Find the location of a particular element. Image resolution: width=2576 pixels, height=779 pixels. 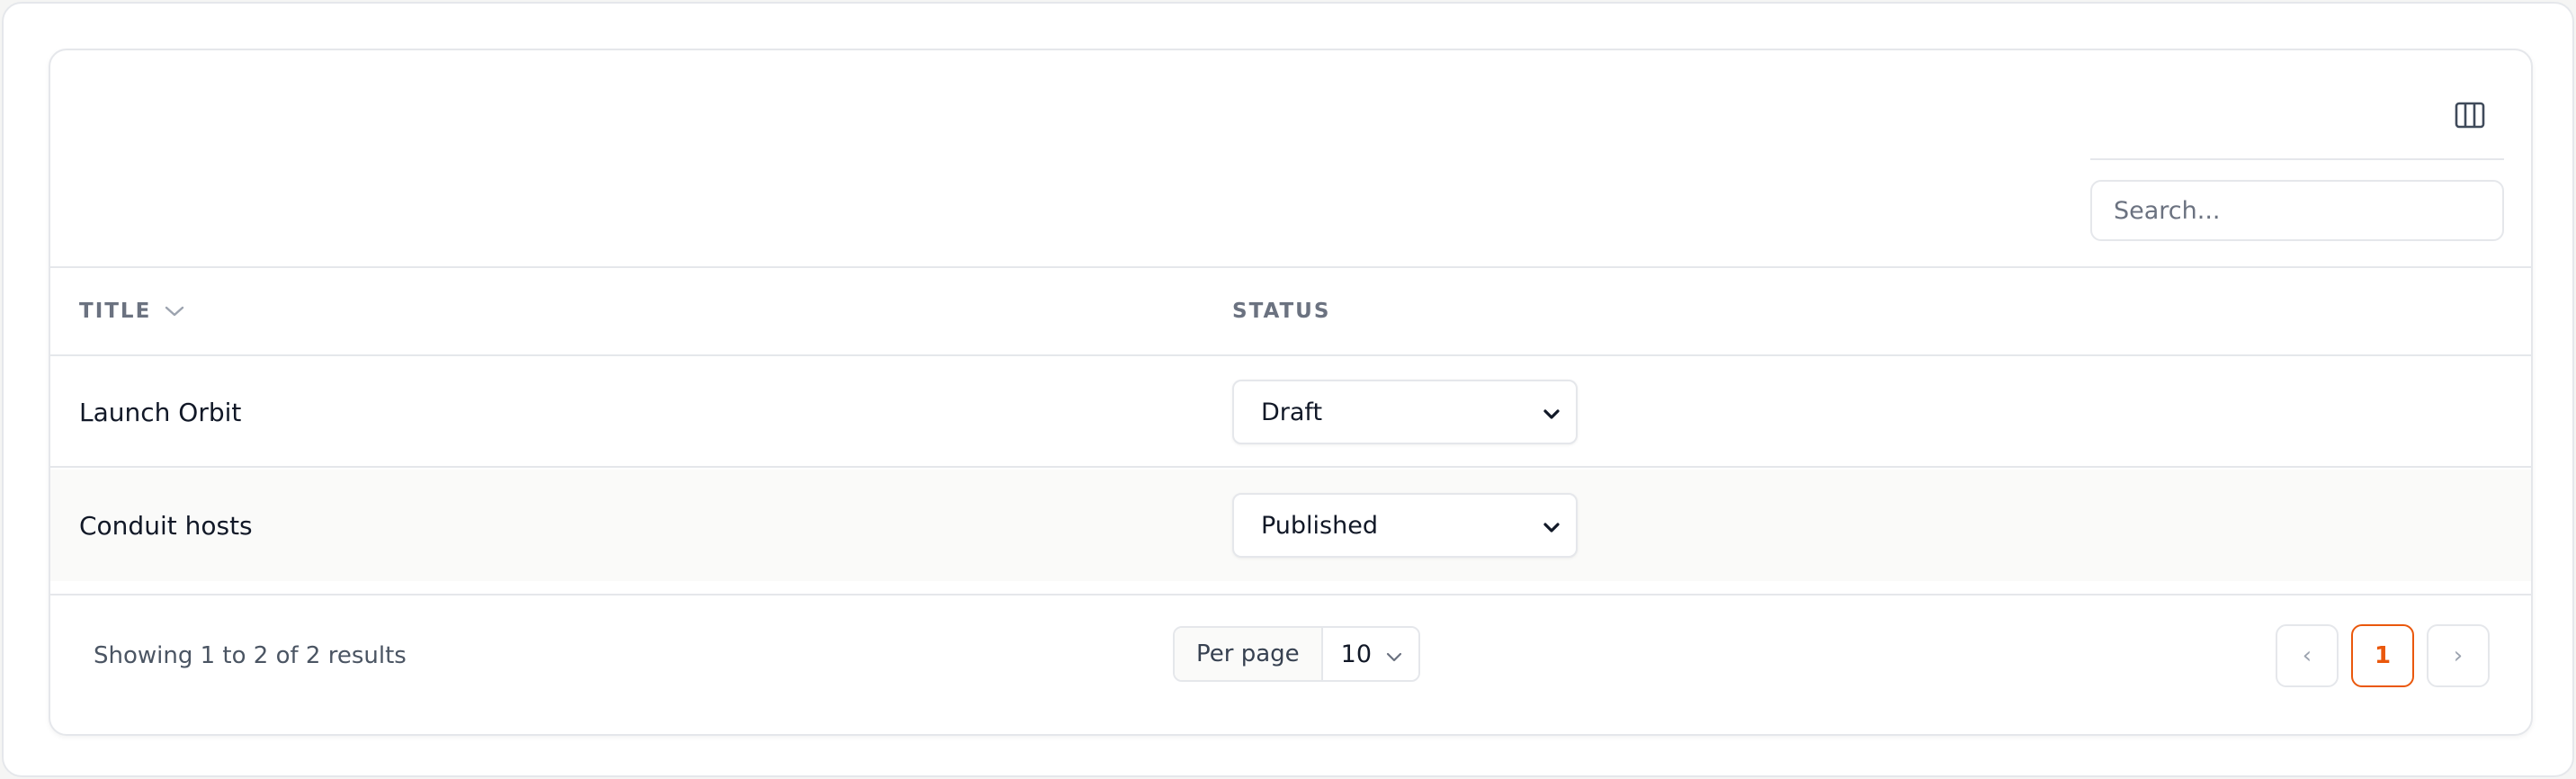

columns-toggle-button is located at coordinates (2470, 115).